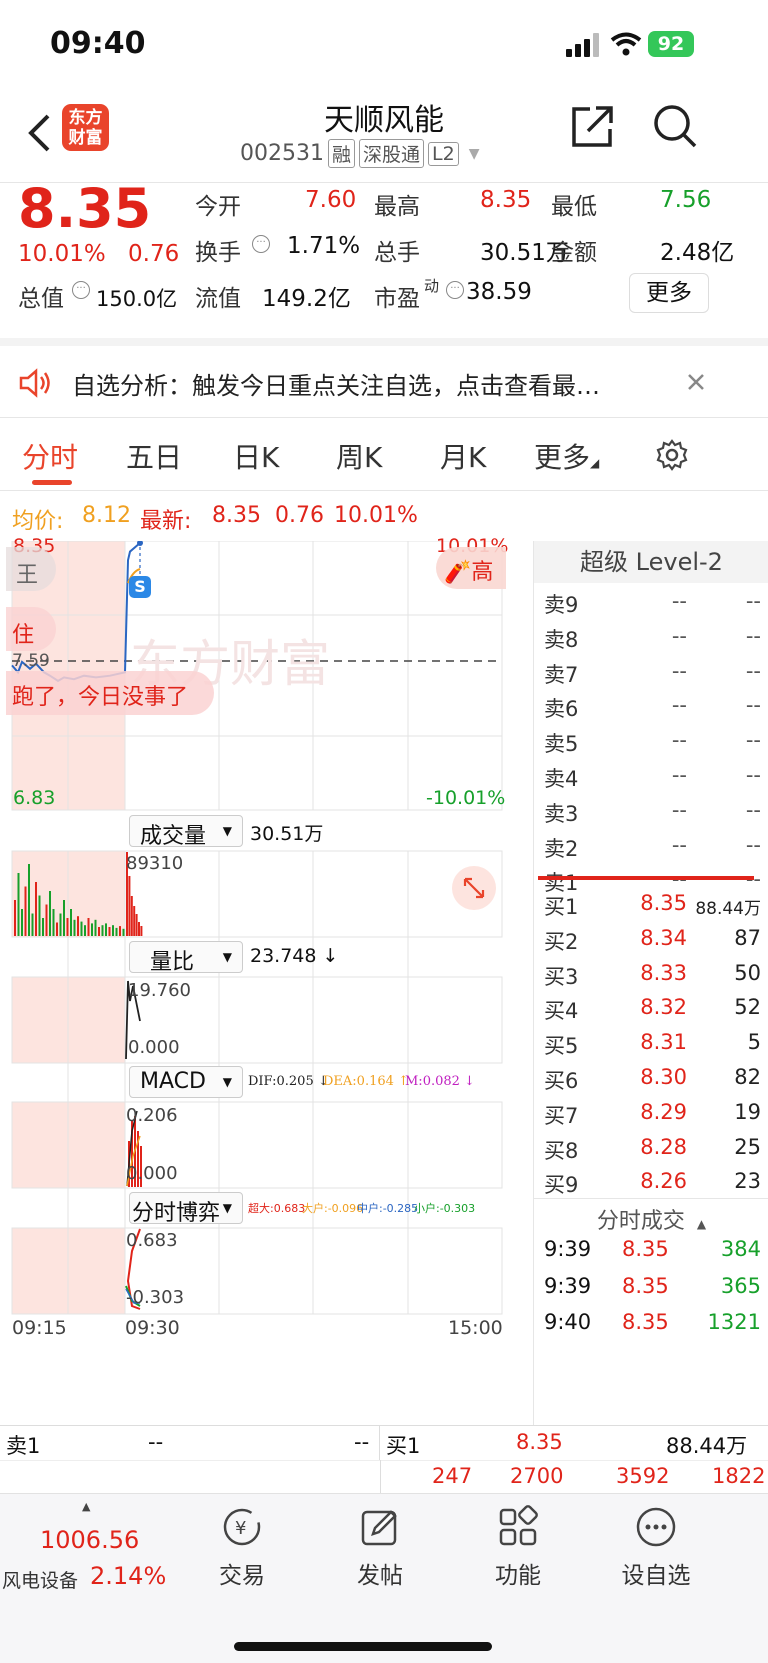 This screenshot has height=1663, width=768. I want to click on tab-daily-k: 日K, so click(256, 456).